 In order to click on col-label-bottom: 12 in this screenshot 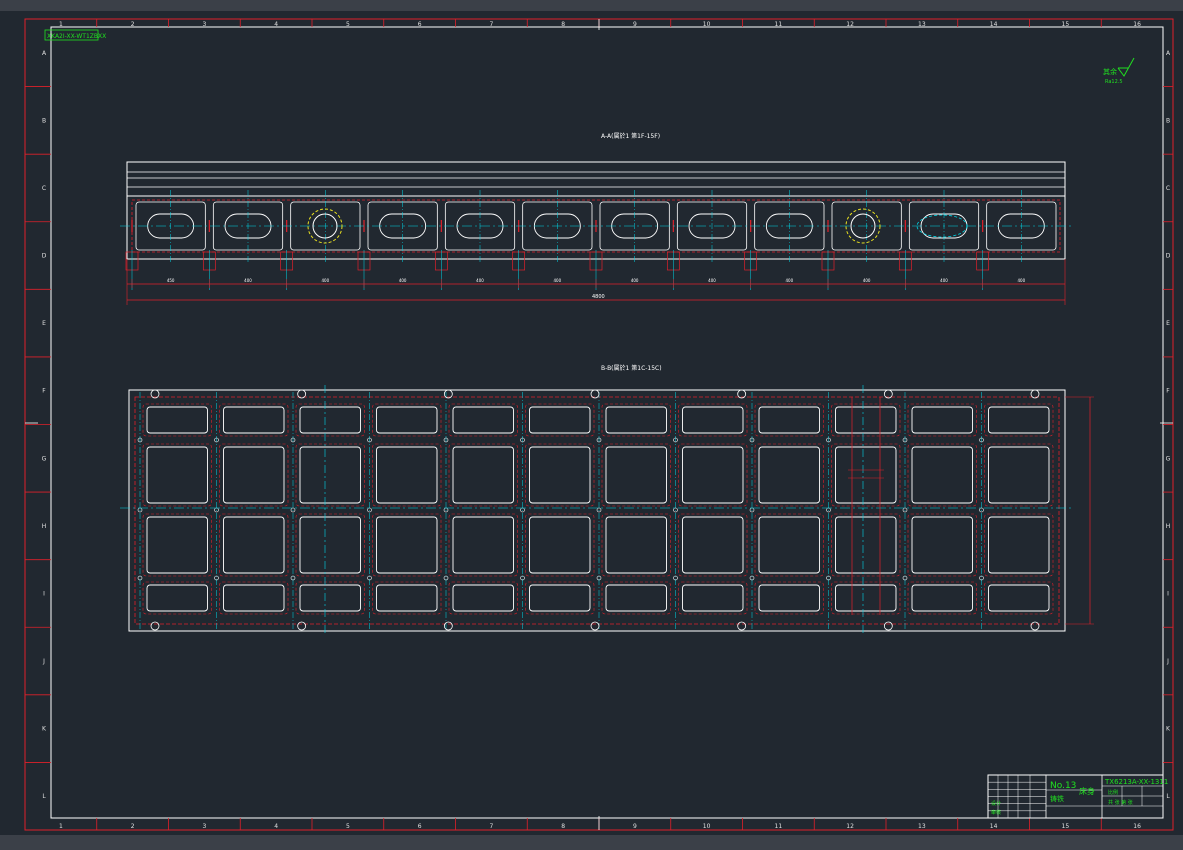, I will do `click(850, 826)`.